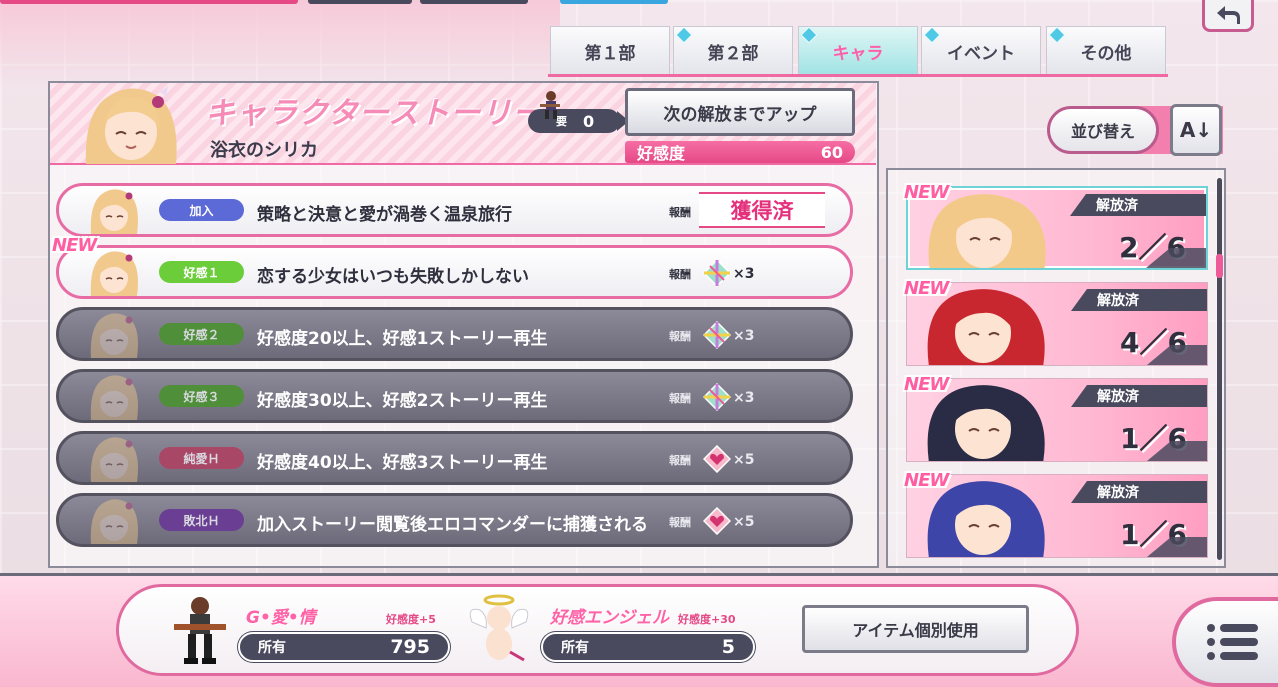  What do you see at coordinates (1232, 642) in the screenshot?
I see `hamburger-menu-icon` at bounding box center [1232, 642].